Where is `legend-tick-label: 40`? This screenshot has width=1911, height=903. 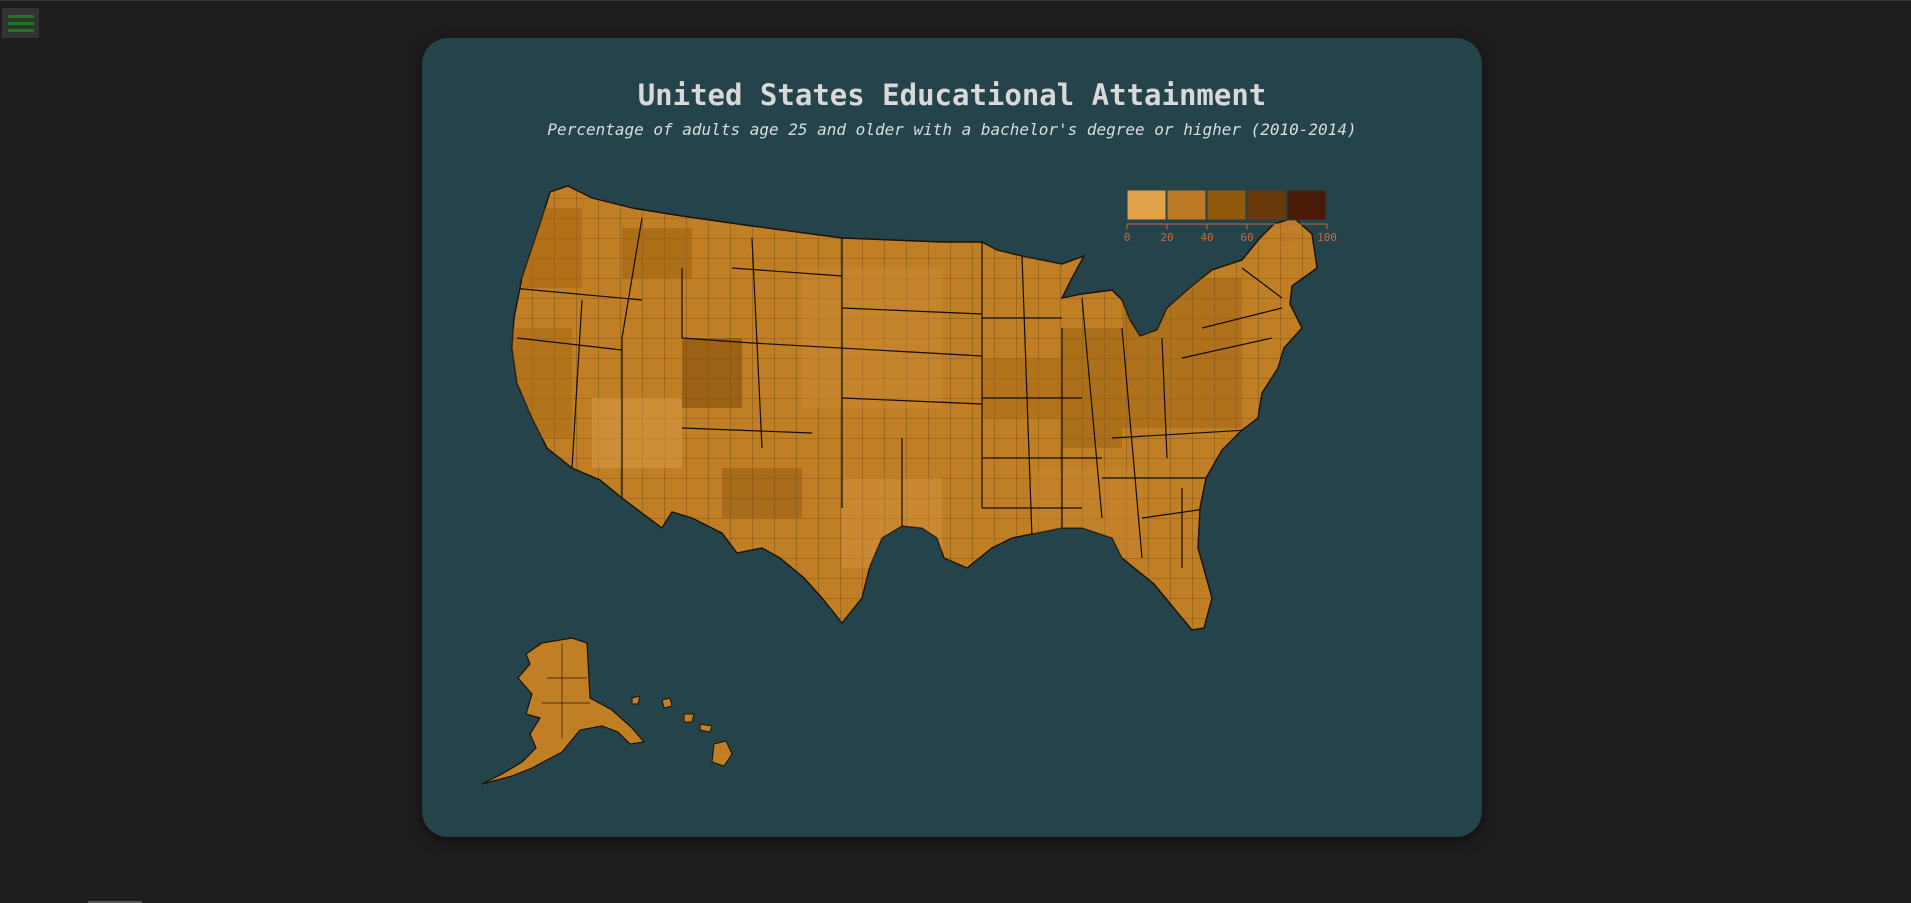 legend-tick-label: 40 is located at coordinates (1206, 237).